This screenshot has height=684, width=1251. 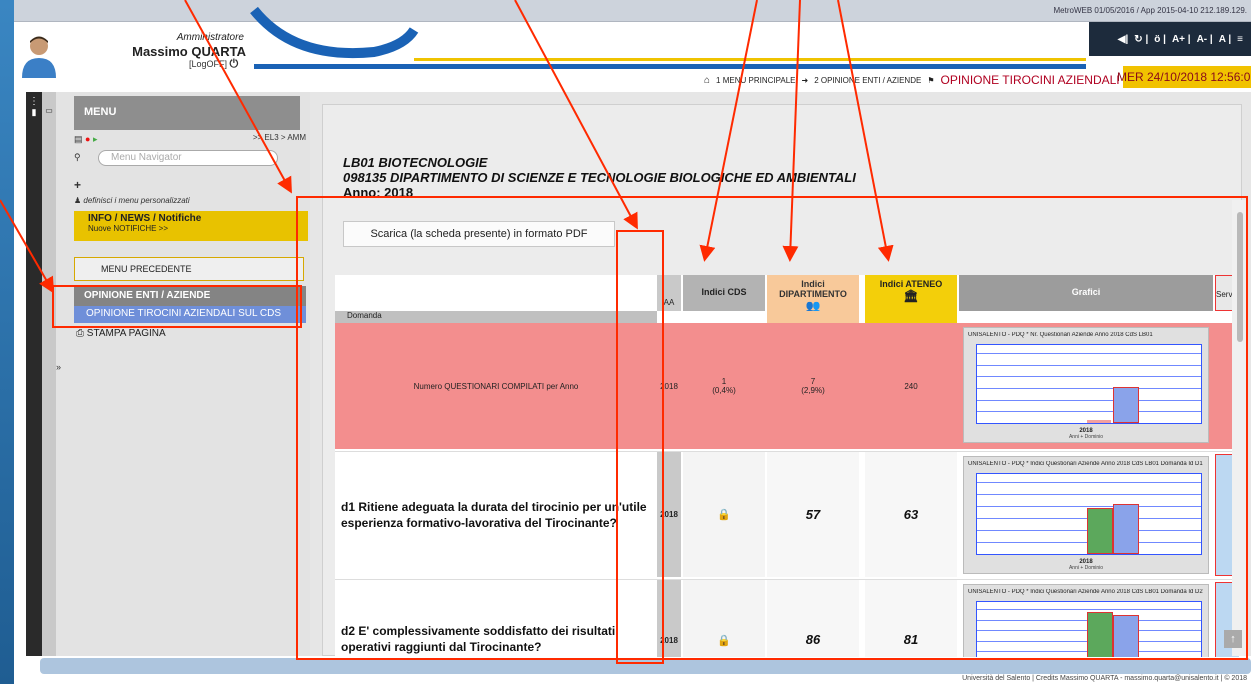 I want to click on previous-menu-button: MENU PRECEDENTE, so click(x=189, y=269).